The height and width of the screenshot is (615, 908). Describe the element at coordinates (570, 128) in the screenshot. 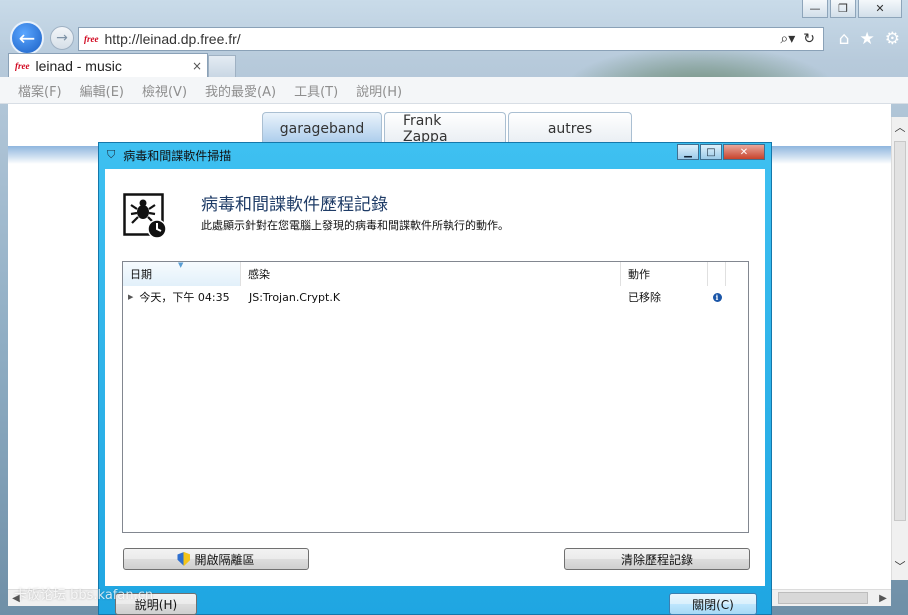

I see `site-tab-autres: autres` at that location.